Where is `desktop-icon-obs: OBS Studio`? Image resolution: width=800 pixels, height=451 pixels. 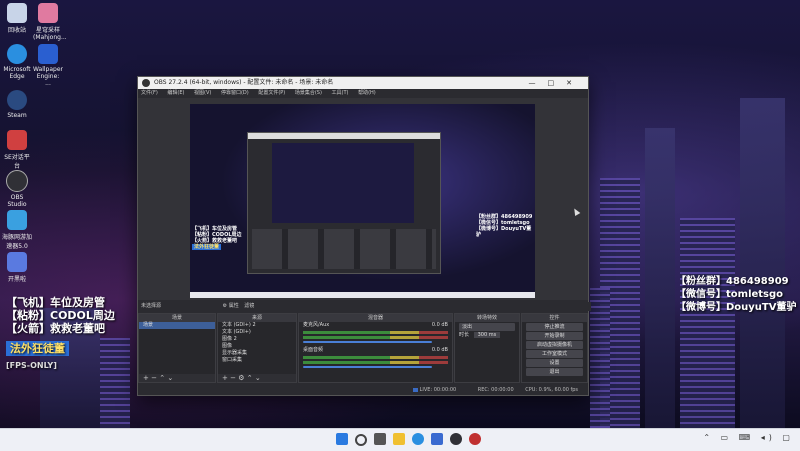 desktop-icon-obs: OBS Studio is located at coordinates (17, 189).